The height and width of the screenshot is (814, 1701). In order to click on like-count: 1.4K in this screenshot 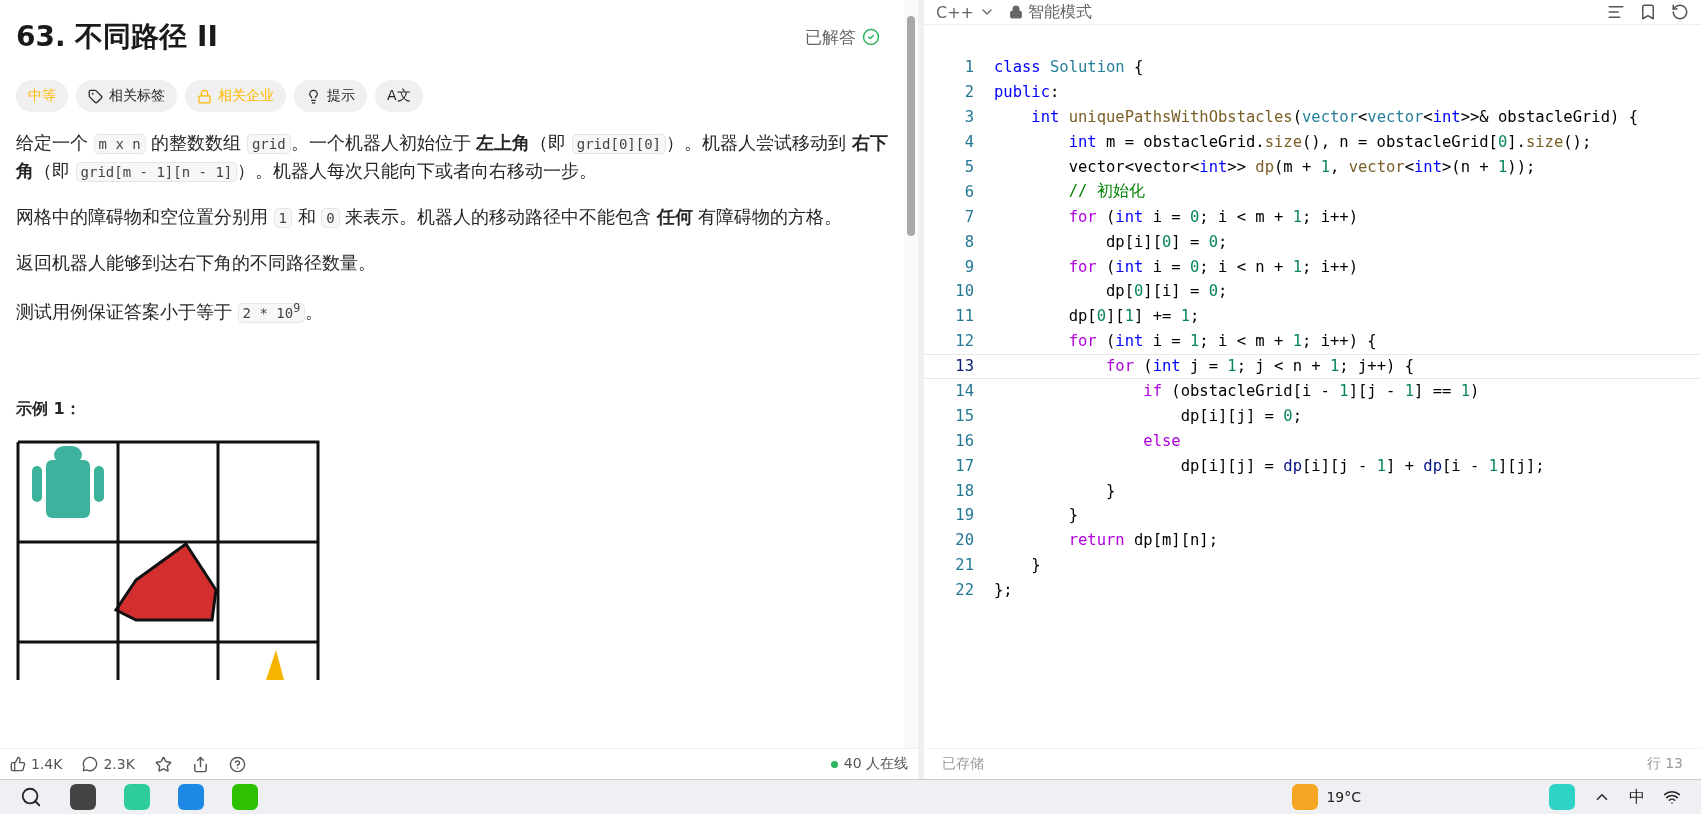, I will do `click(47, 764)`.